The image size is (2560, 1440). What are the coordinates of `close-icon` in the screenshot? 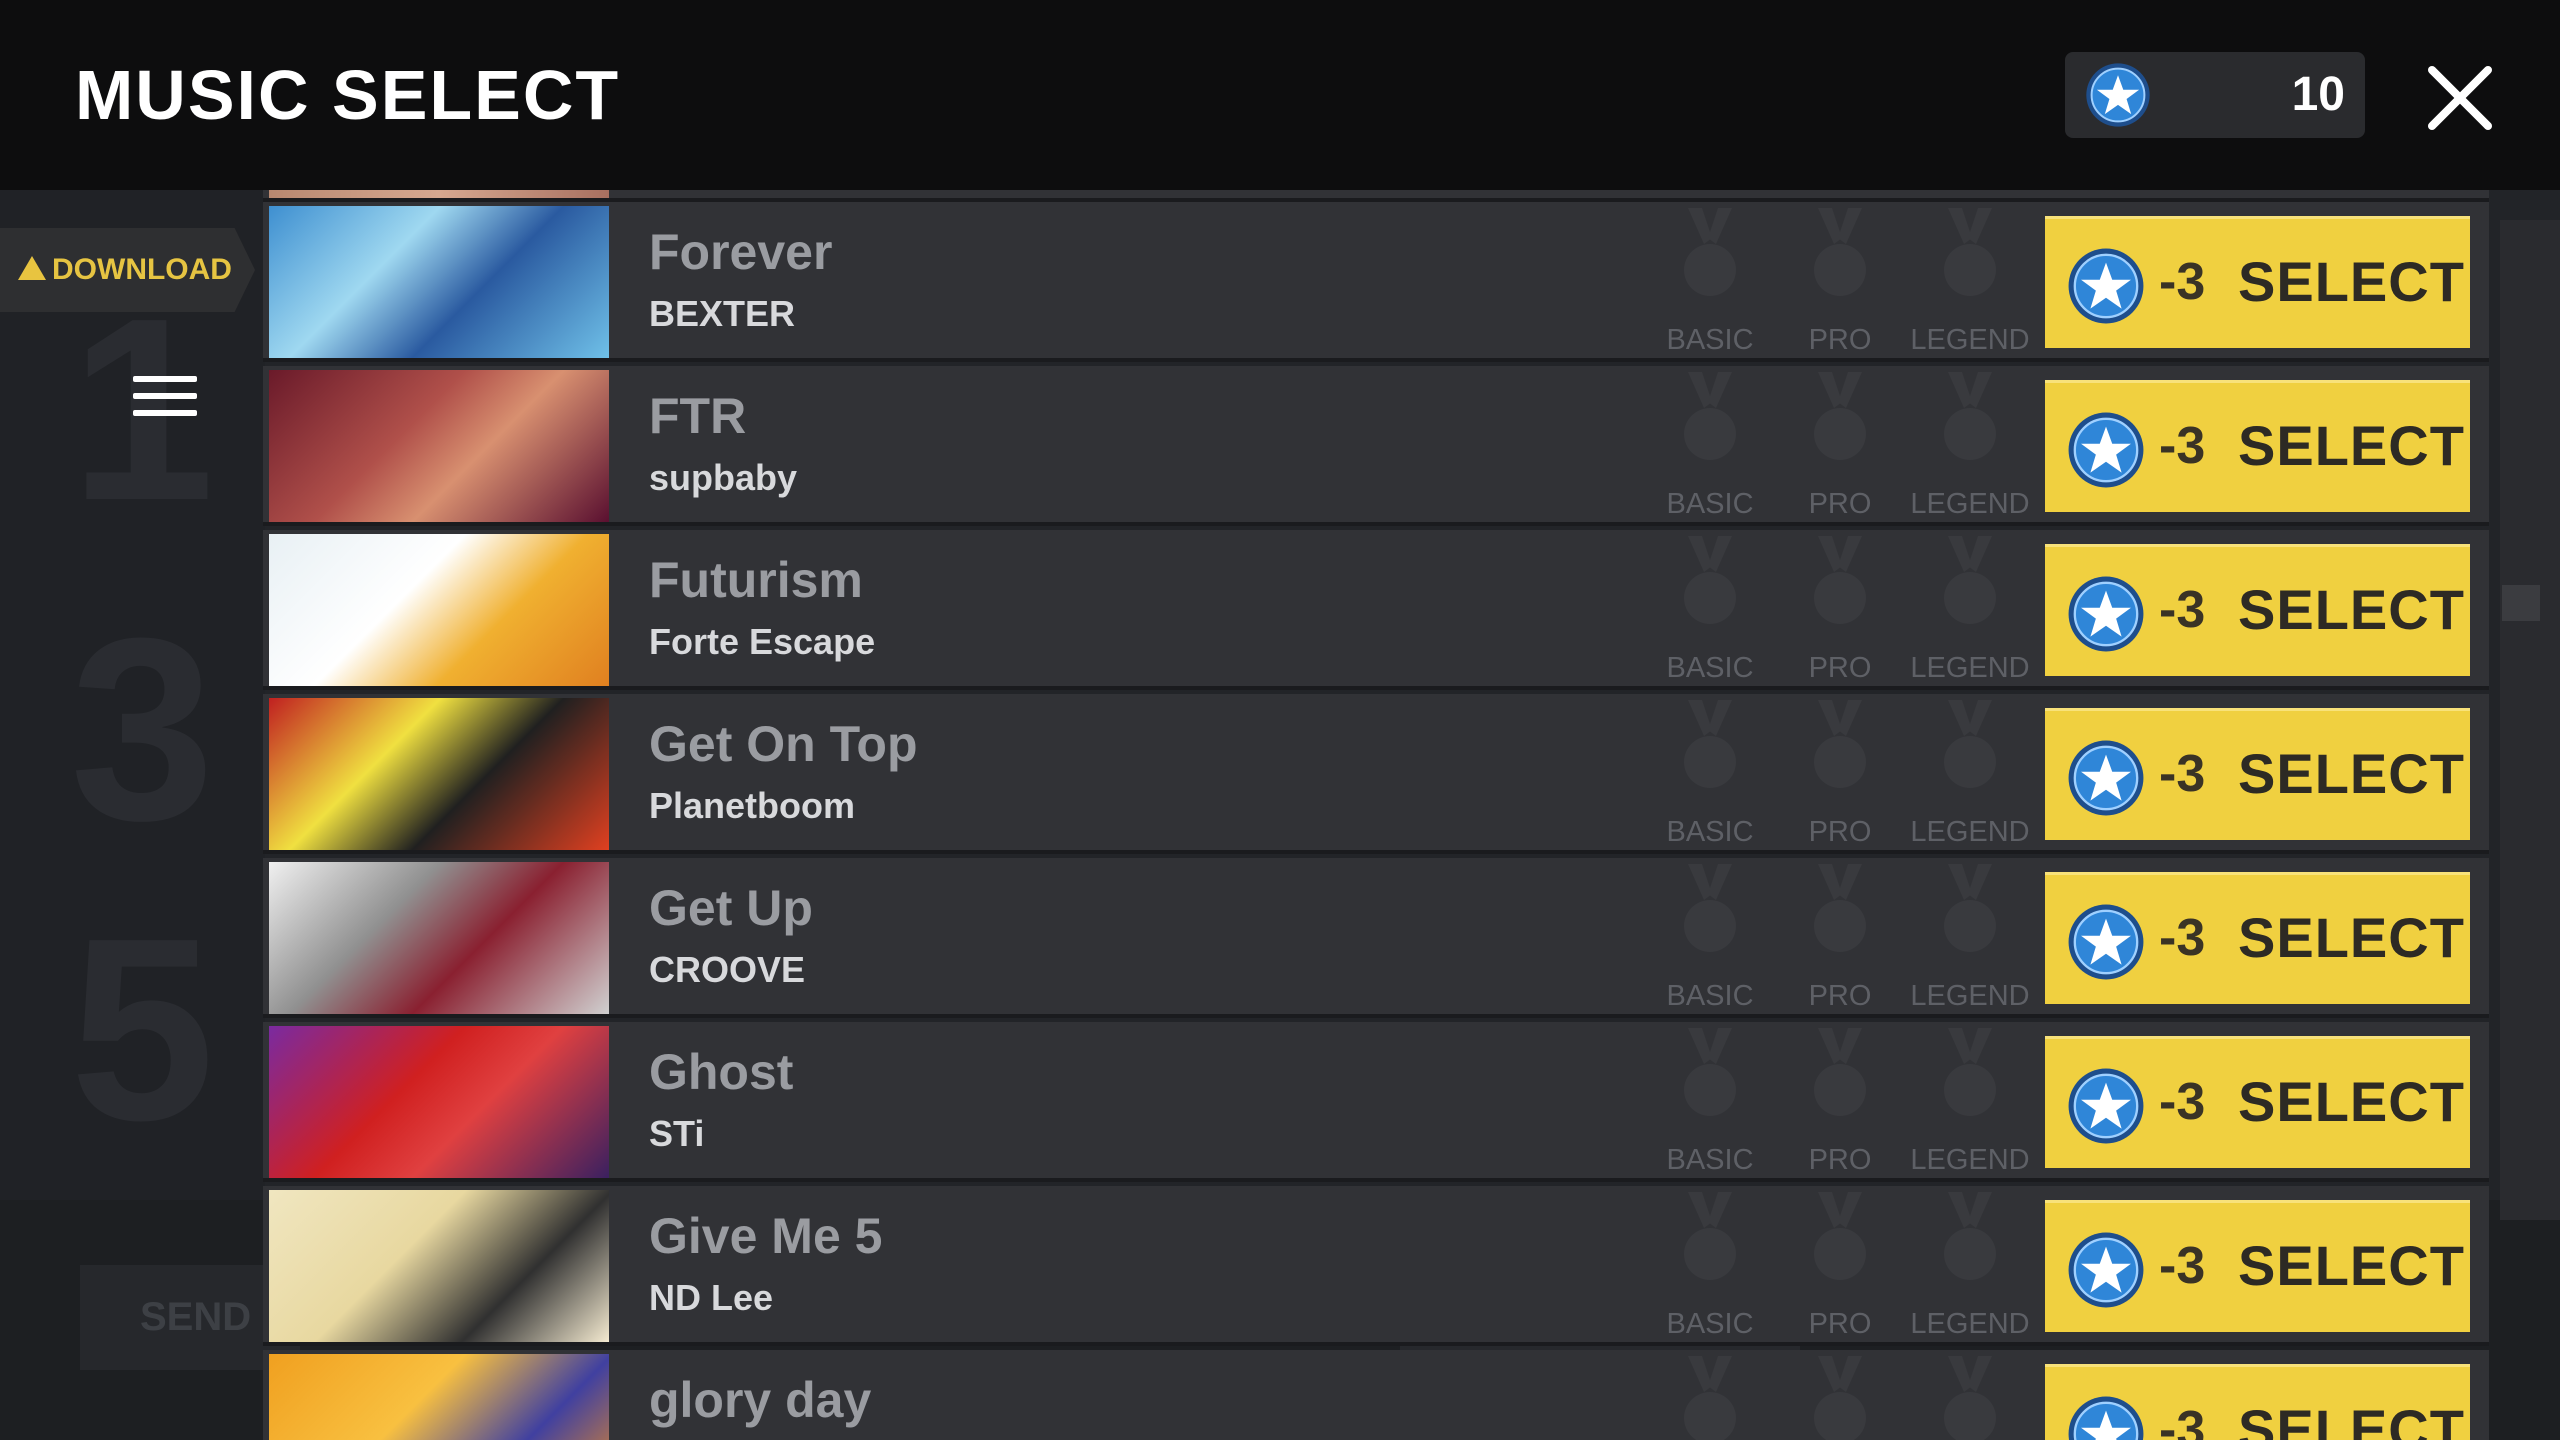 It's located at (2460, 98).